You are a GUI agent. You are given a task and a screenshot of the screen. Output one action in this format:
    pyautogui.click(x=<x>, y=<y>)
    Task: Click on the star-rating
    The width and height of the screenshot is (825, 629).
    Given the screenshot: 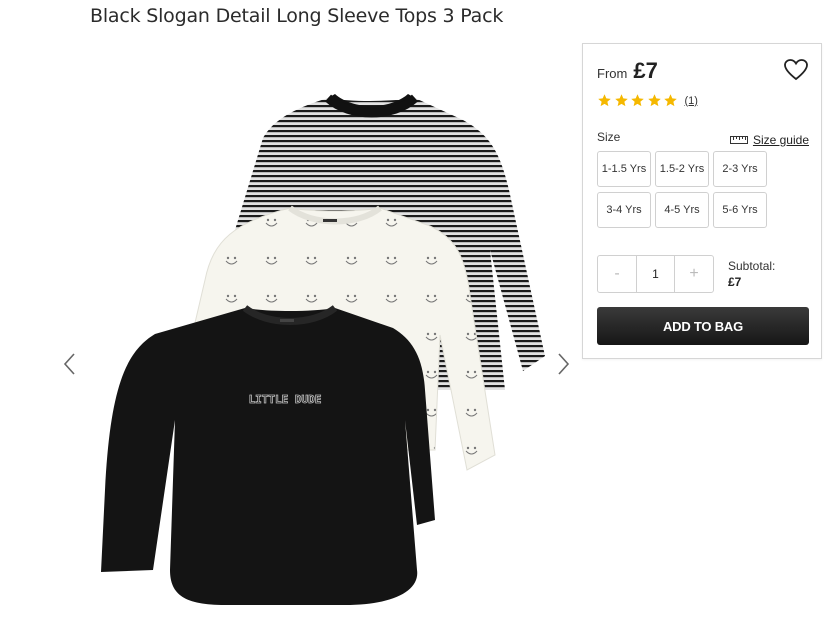 What is the action you would take?
    pyautogui.click(x=638, y=100)
    